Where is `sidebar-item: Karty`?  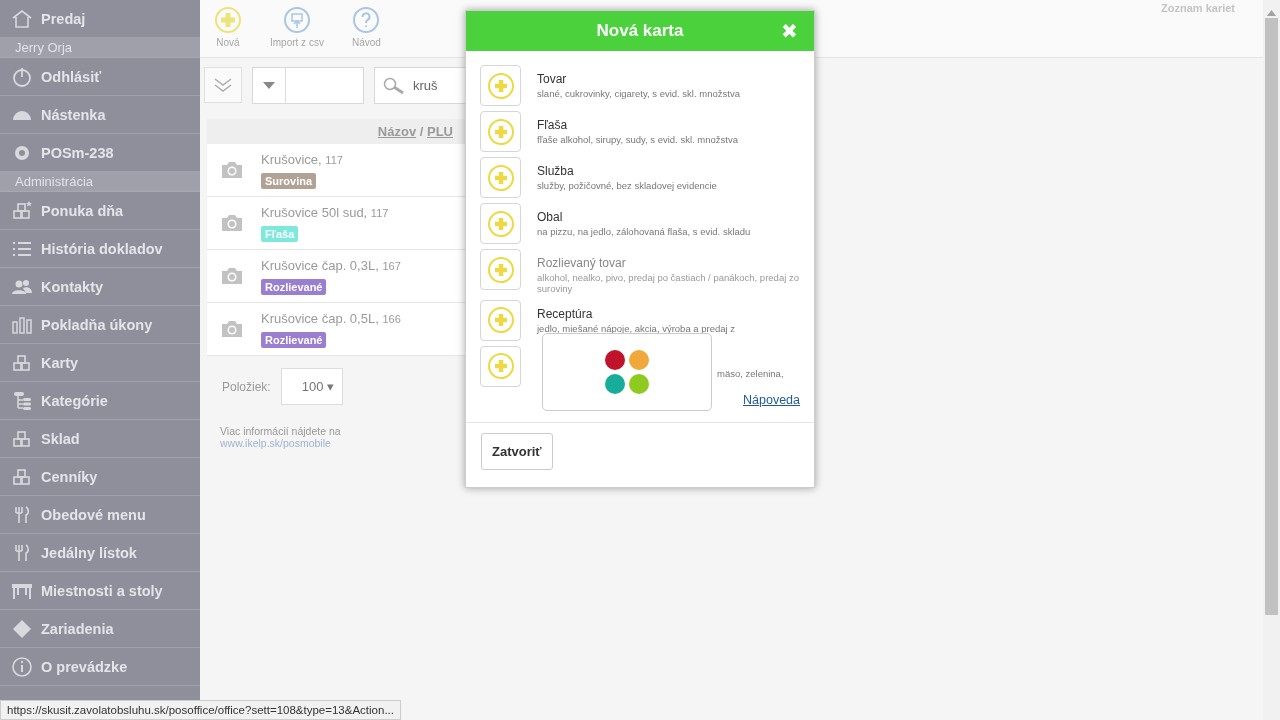
sidebar-item: Karty is located at coordinates (100, 363).